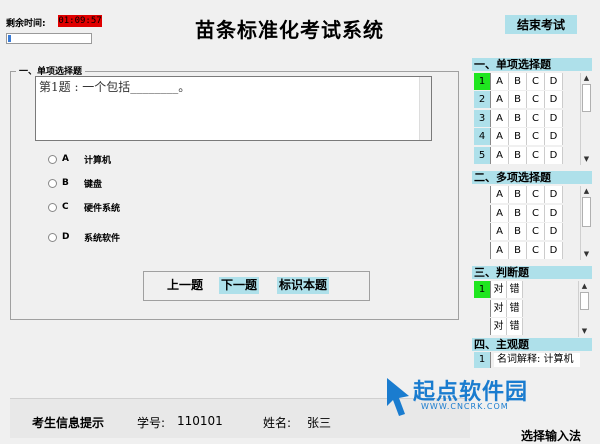  What do you see at coordinates (532, 272) in the screenshot?
I see `judge-title: 三、判断题` at bounding box center [532, 272].